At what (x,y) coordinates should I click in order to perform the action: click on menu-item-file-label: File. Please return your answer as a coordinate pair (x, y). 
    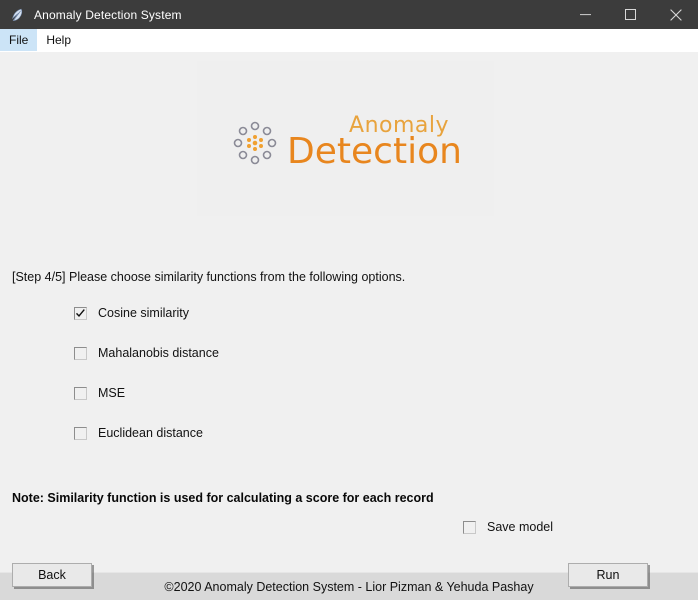
    Looking at the image, I should click on (19, 40).